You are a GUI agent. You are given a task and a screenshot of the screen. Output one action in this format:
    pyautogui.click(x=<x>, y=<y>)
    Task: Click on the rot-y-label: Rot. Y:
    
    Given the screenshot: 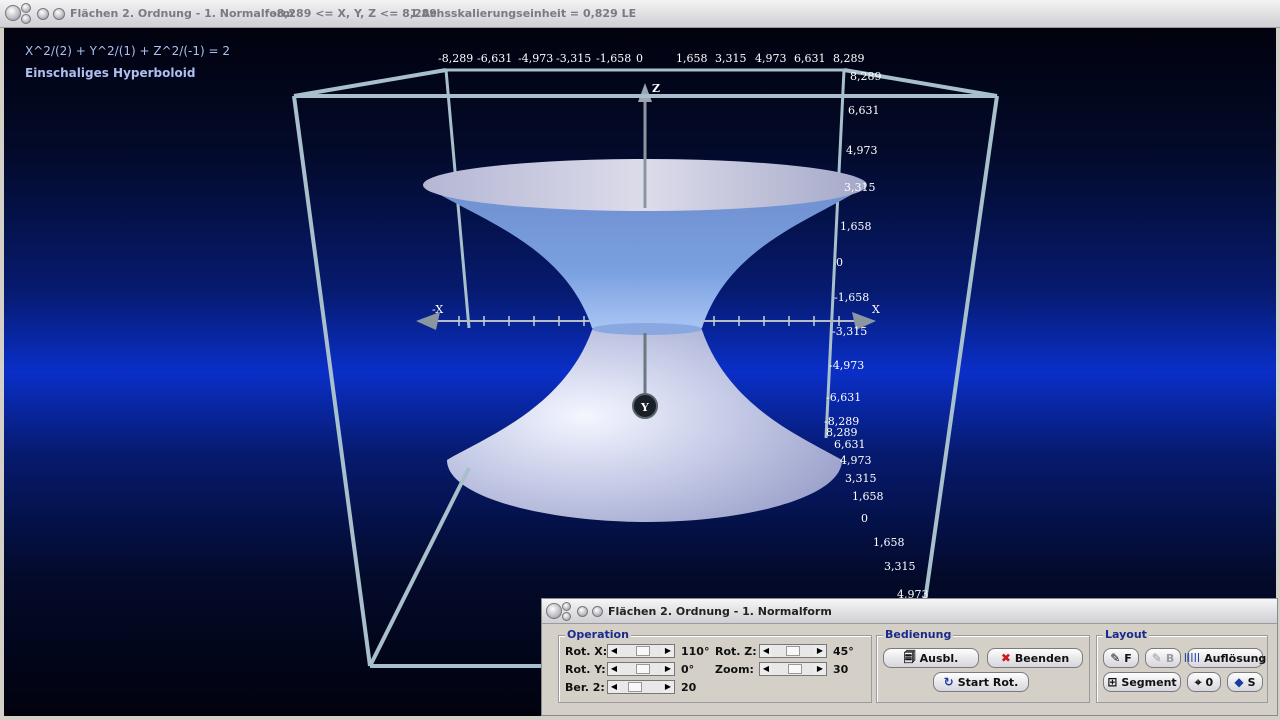 What is the action you would take?
    pyautogui.click(x=585, y=669)
    